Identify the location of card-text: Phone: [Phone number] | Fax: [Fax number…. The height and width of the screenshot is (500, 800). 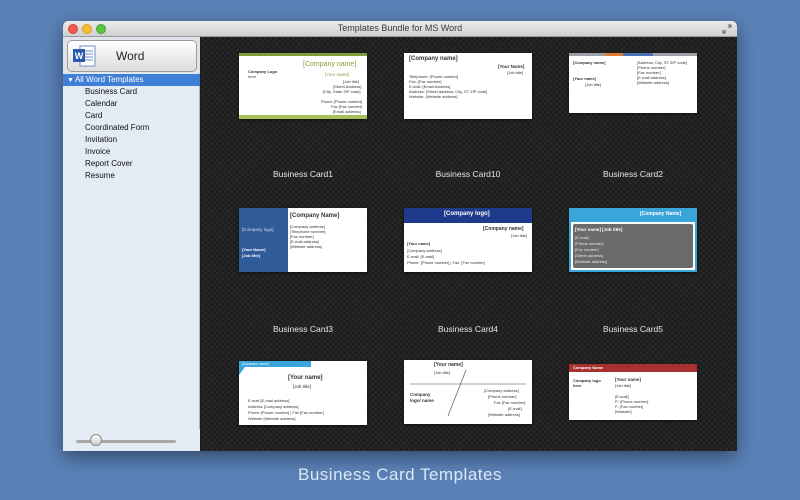
(446, 262).